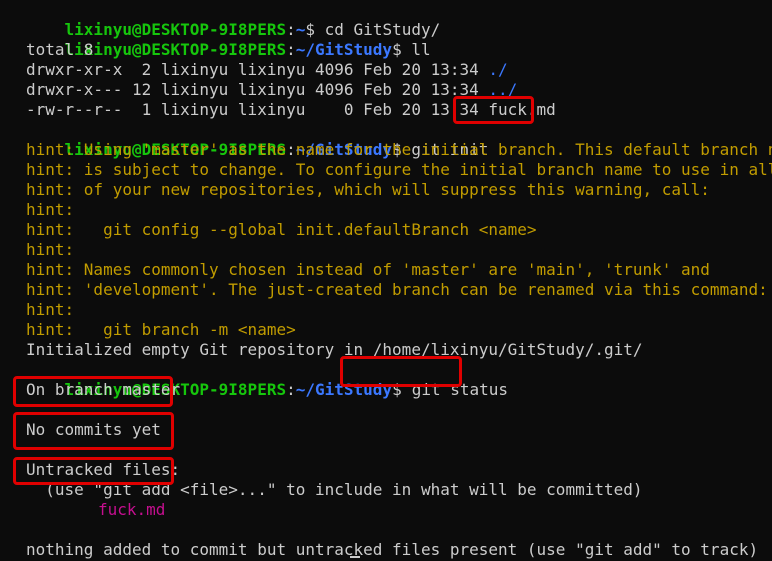 This screenshot has width=772, height=561. What do you see at coordinates (175, 49) in the screenshot?
I see `prompt-user-host: lixinyu@DESKTOP-9I8PERS` at bounding box center [175, 49].